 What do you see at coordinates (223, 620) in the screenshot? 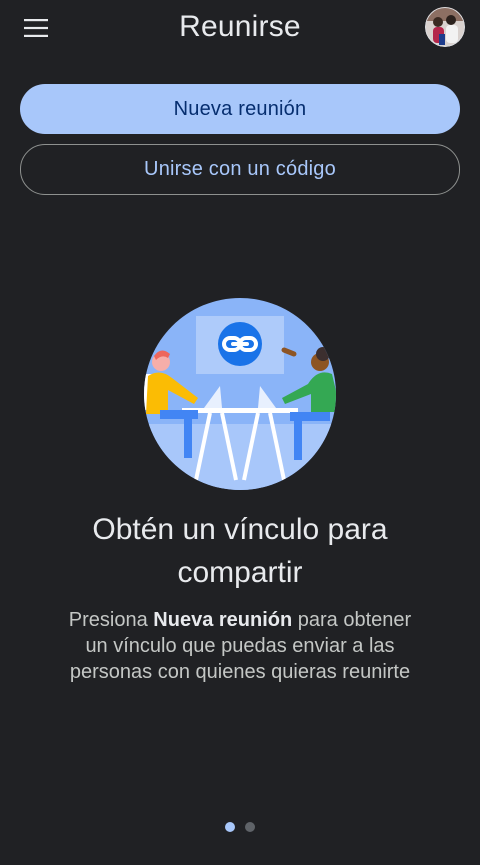
I see `description-bold: Nueva reunión` at bounding box center [223, 620].